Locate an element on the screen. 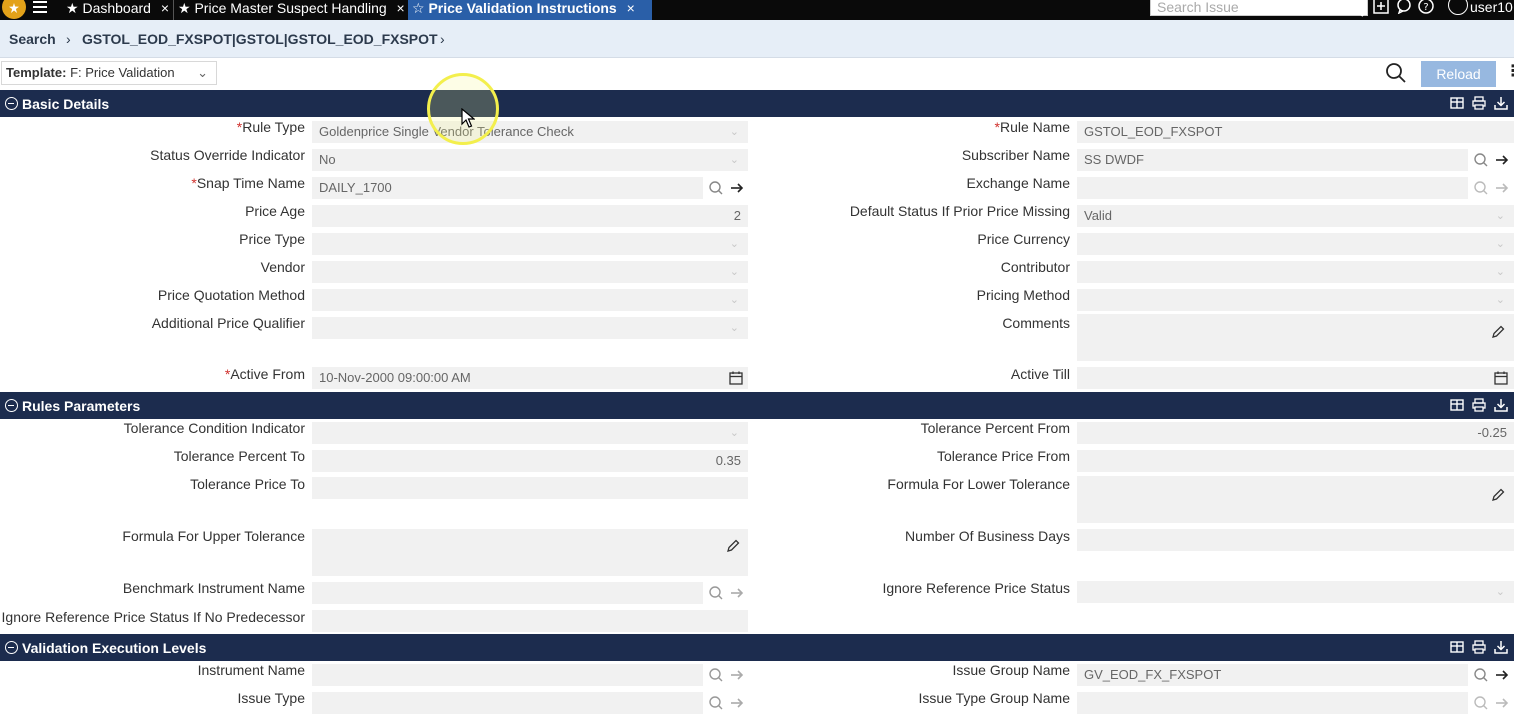 This screenshot has width=1514, height=720. vendor-select: ⌄ is located at coordinates (530, 272).